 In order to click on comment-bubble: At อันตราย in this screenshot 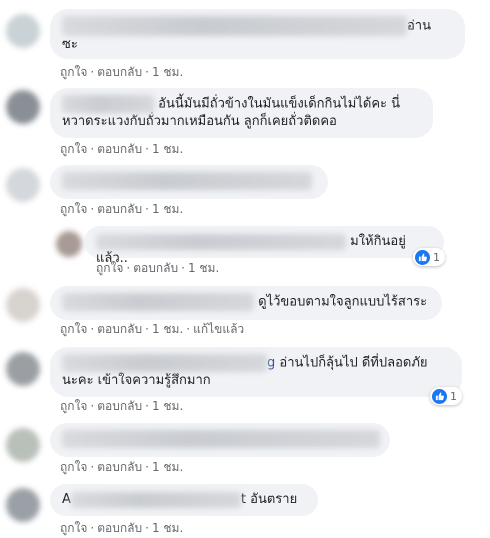, I will do `click(184, 500)`.